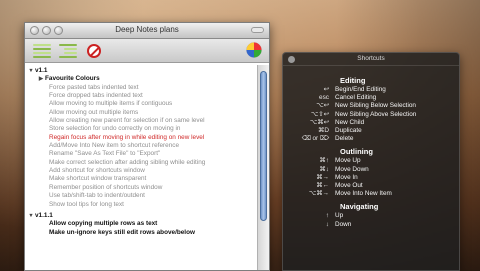 The image size is (480, 271). Describe the element at coordinates (356, 98) in the screenshot. I see `shortcut-action: Cancel Editing` at that location.